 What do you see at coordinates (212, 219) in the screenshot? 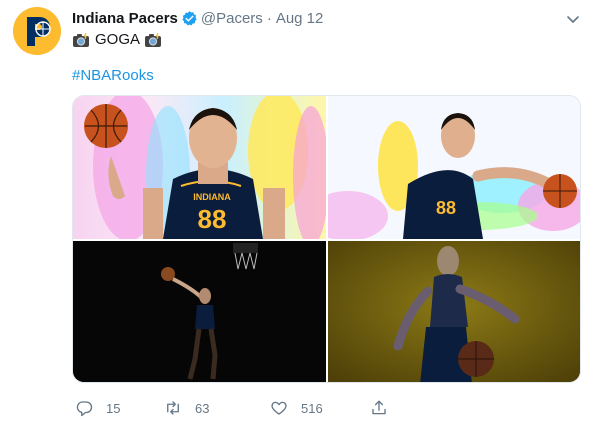
I see `jersey-number-1: 88` at bounding box center [212, 219].